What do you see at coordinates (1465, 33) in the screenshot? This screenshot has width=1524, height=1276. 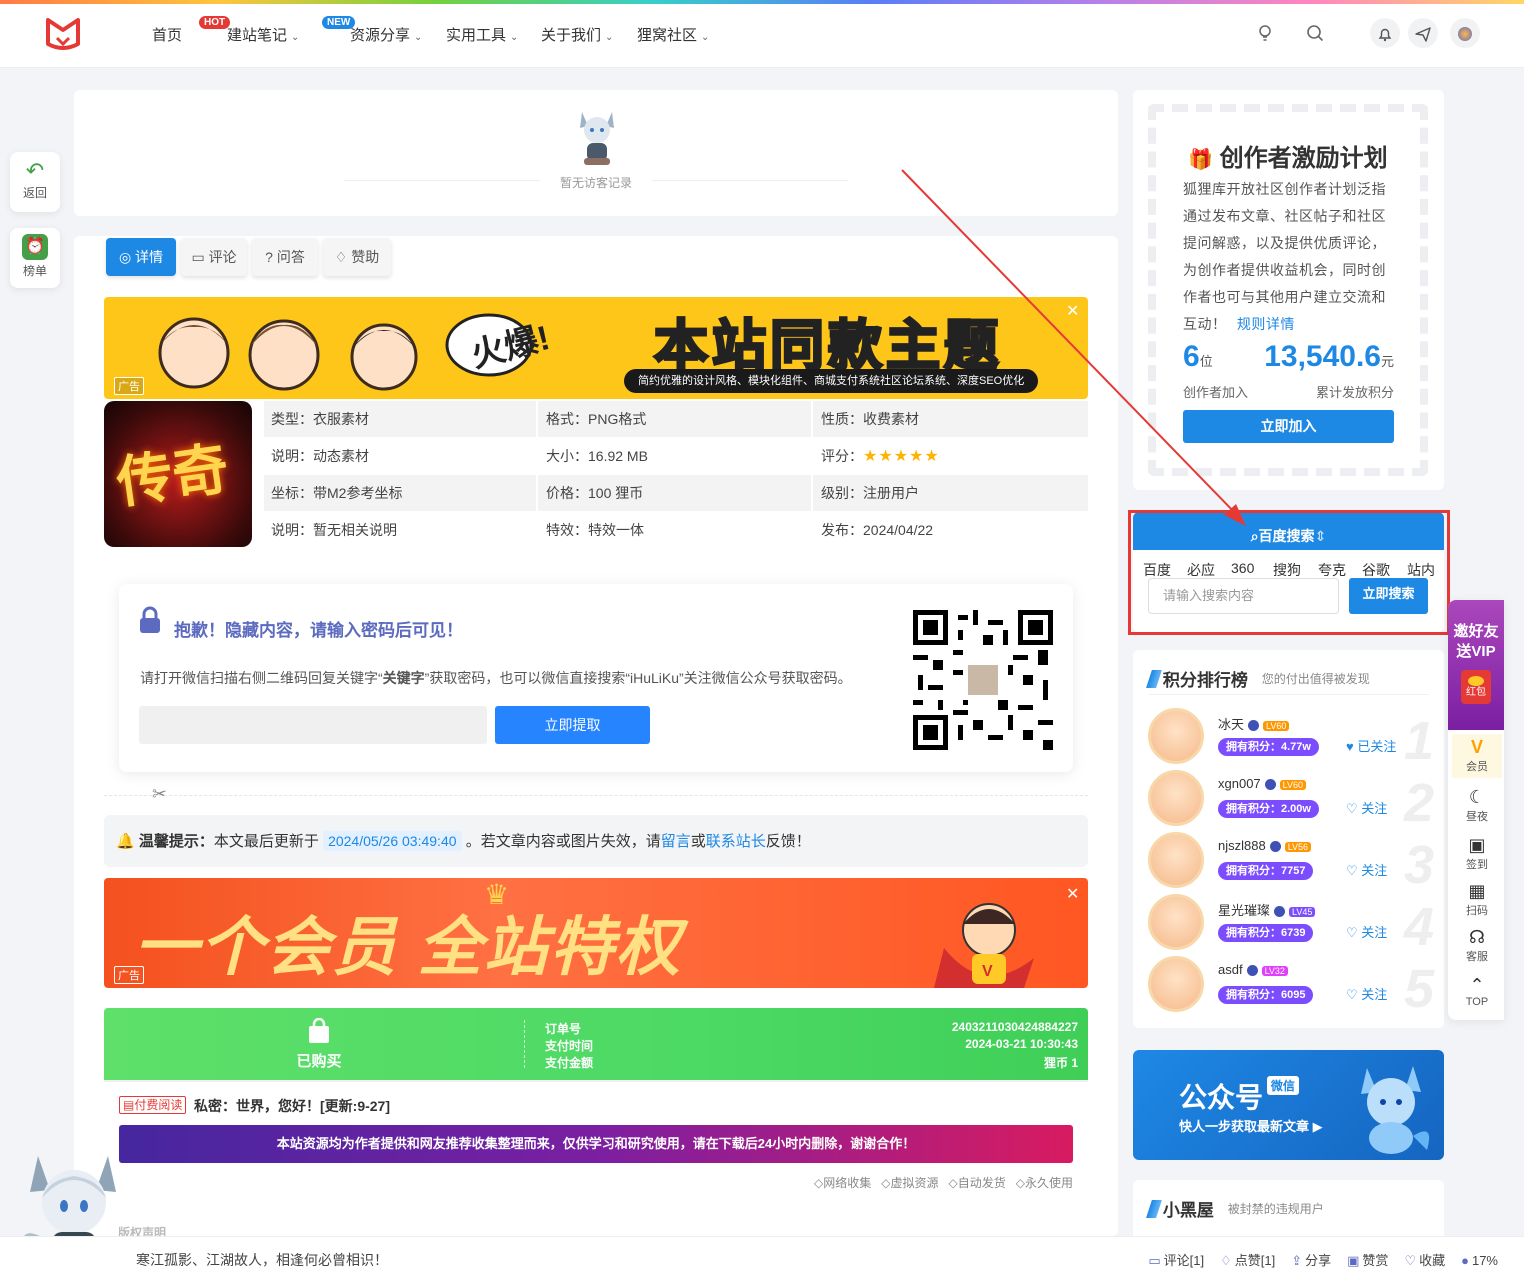 I see `user-avatar` at bounding box center [1465, 33].